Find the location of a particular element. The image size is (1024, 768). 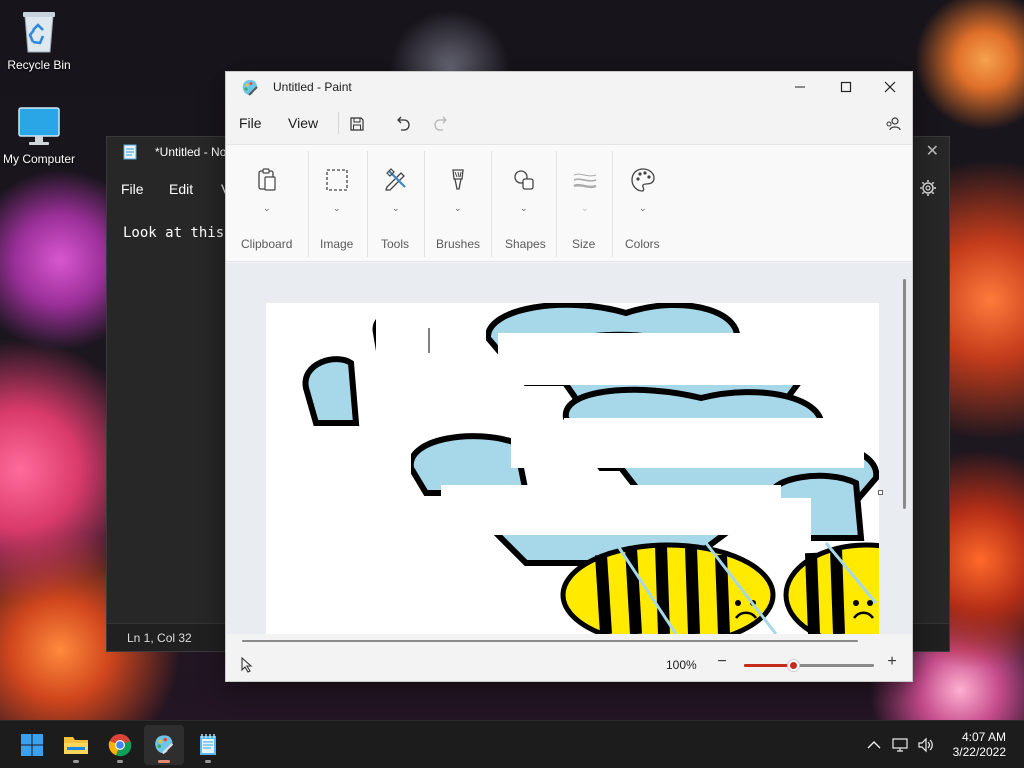

windows-start-icon is located at coordinates (32, 745).